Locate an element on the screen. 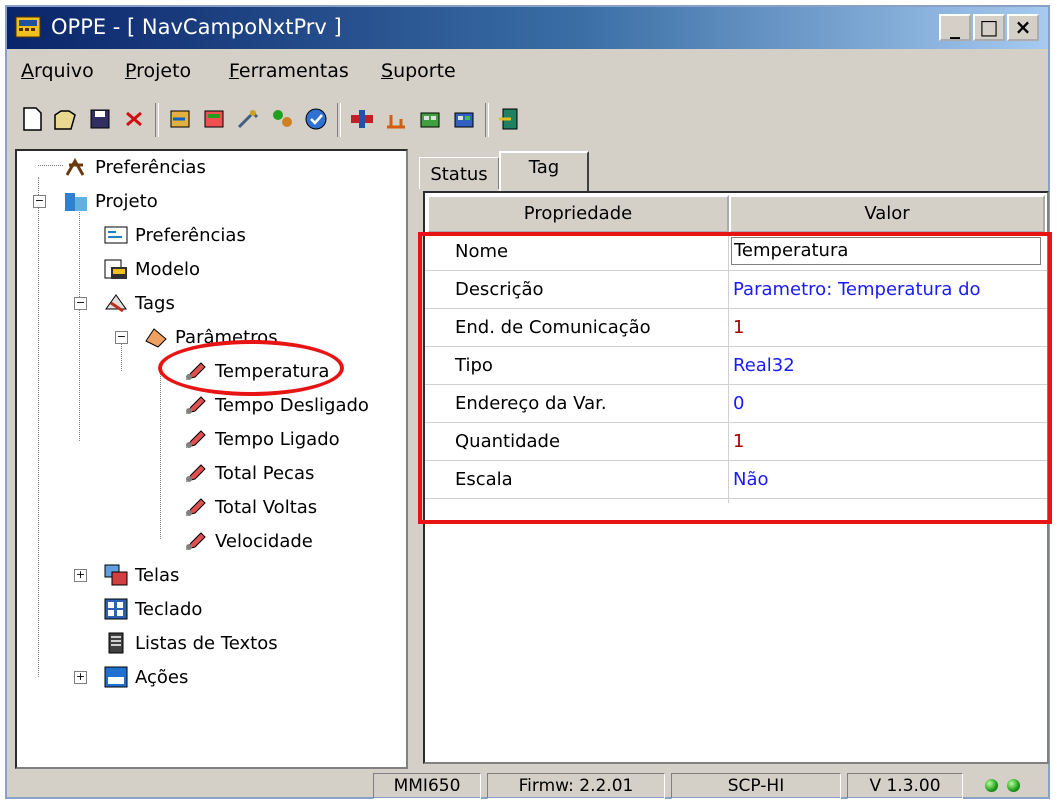 This screenshot has width=1057, height=804. menu-suporte-hotkey: S is located at coordinates (387, 71).